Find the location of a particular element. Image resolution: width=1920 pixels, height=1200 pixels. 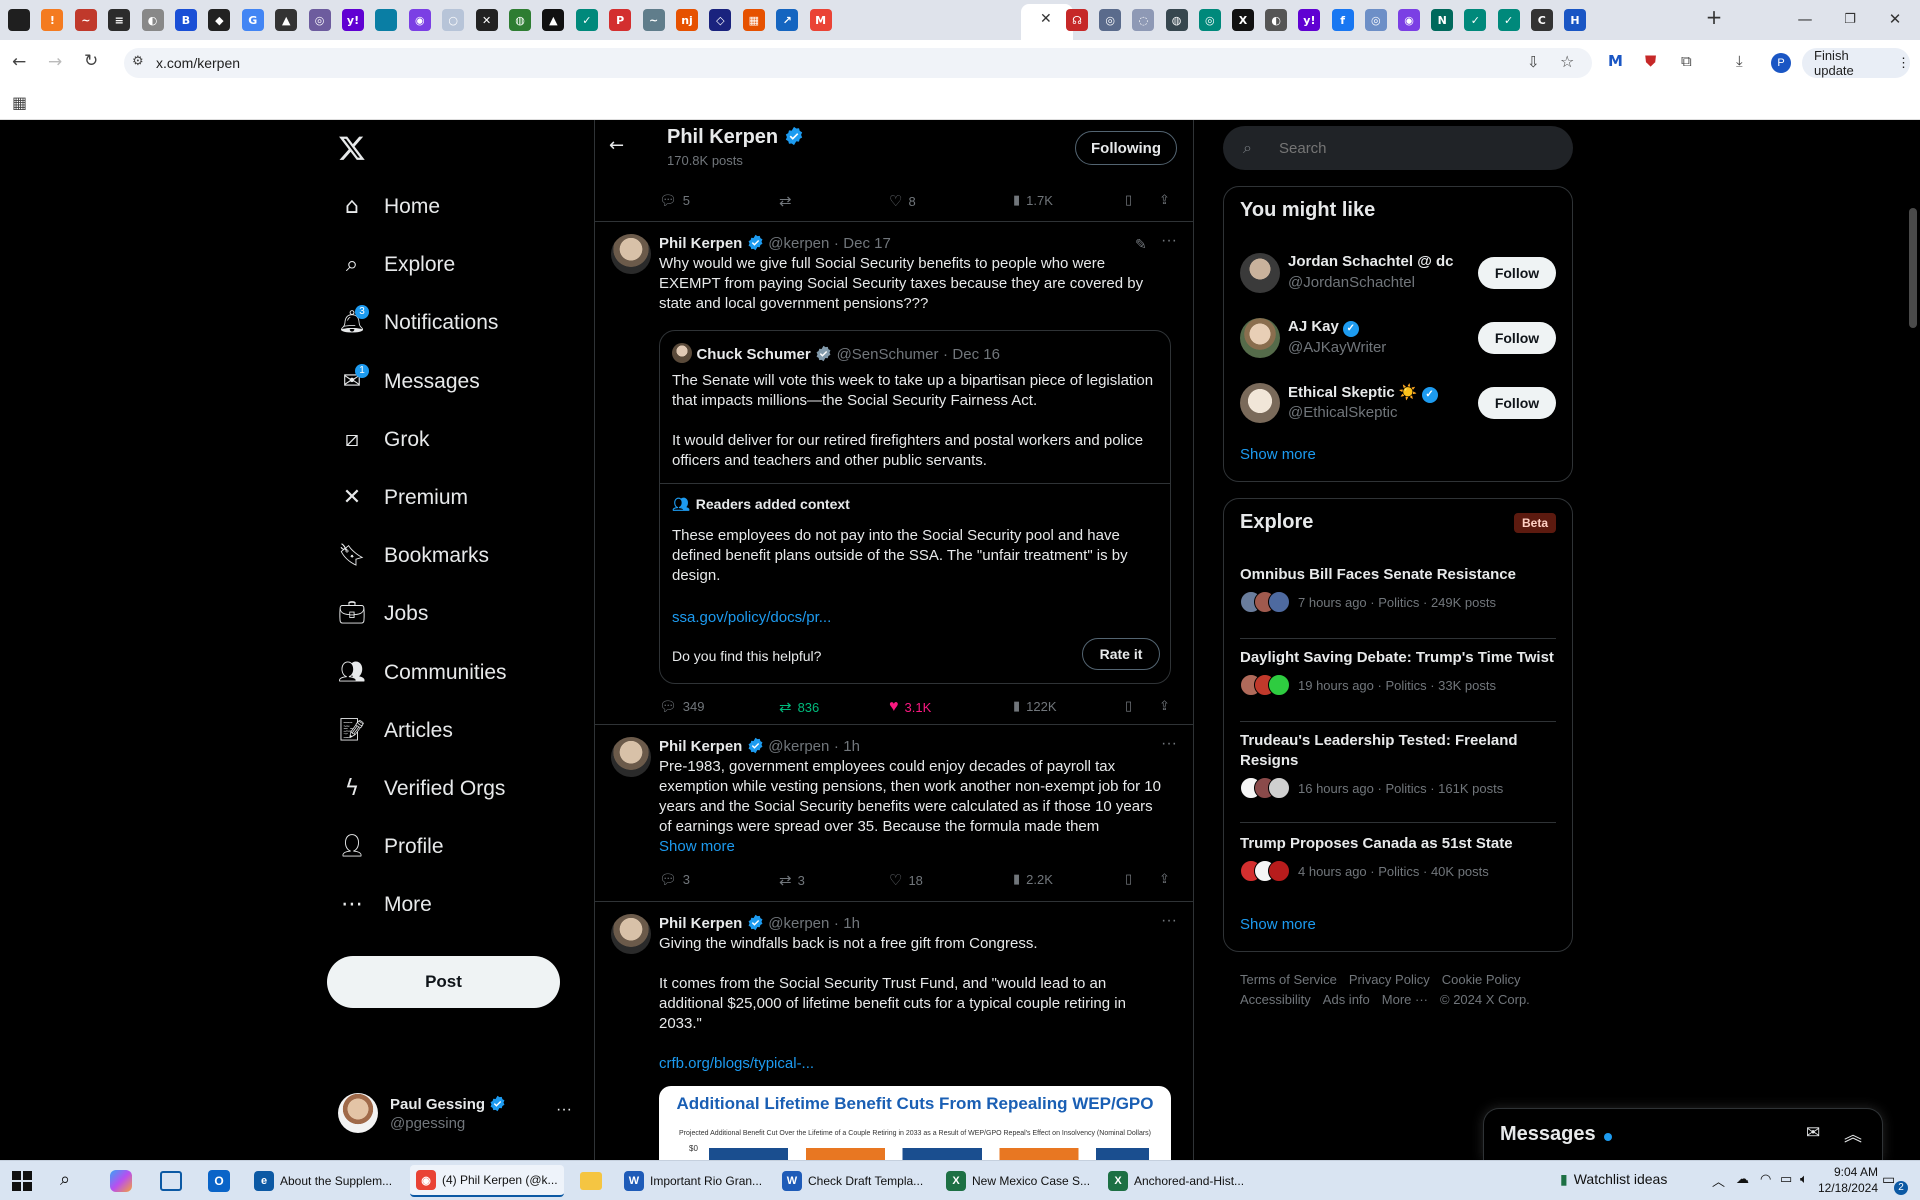

footer-link: Privacy Policy is located at coordinates (1389, 979).